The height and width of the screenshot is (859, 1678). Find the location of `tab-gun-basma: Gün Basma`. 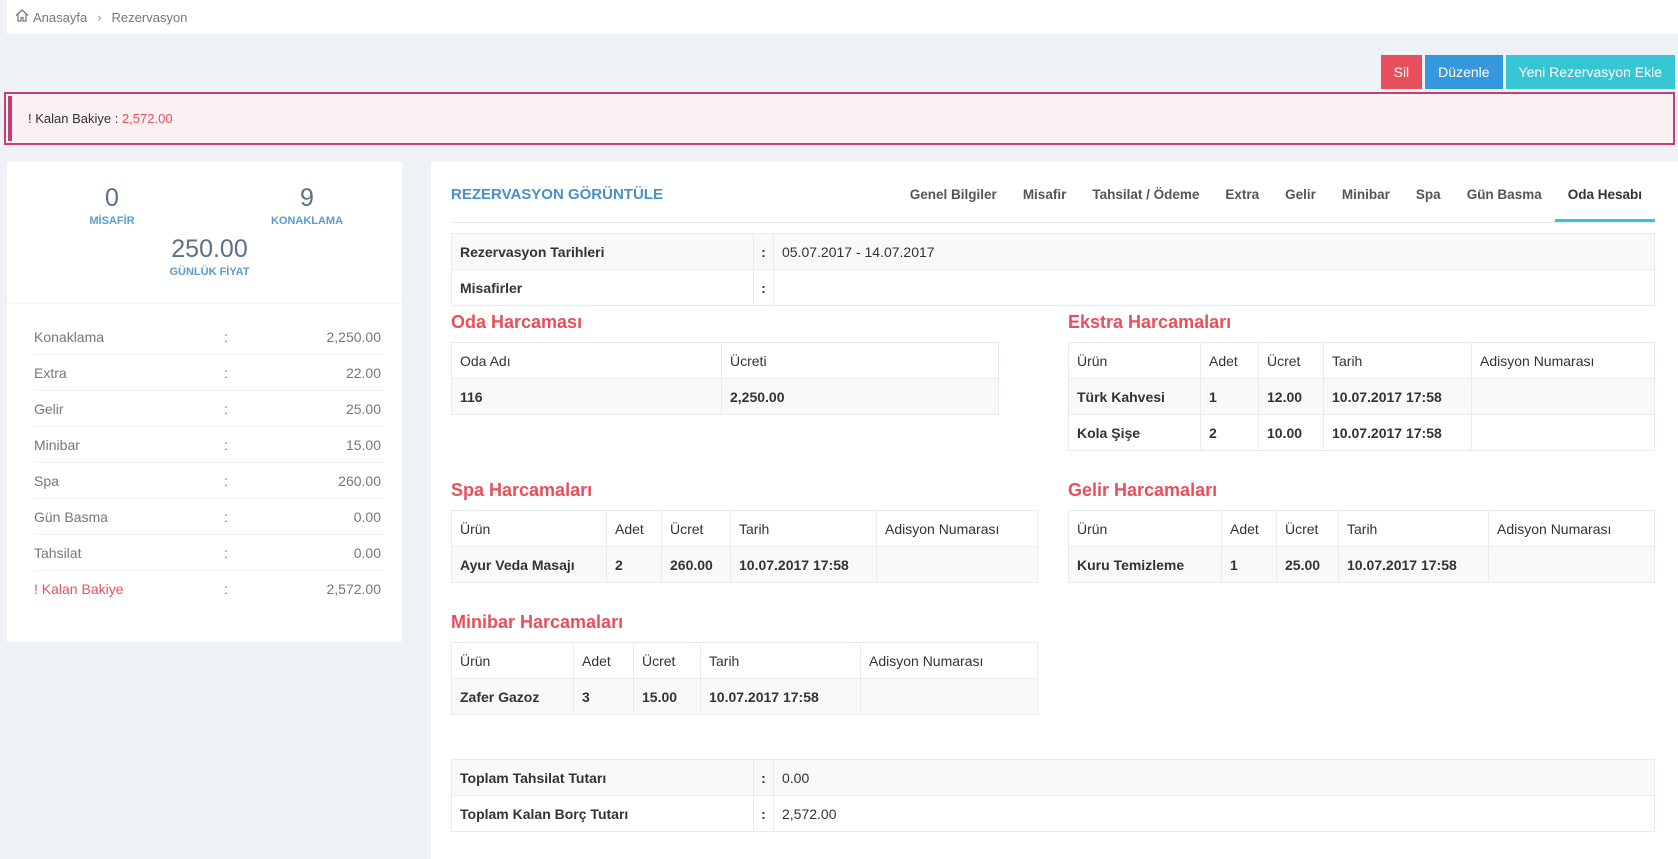

tab-gun-basma: Gün Basma is located at coordinates (1504, 200).